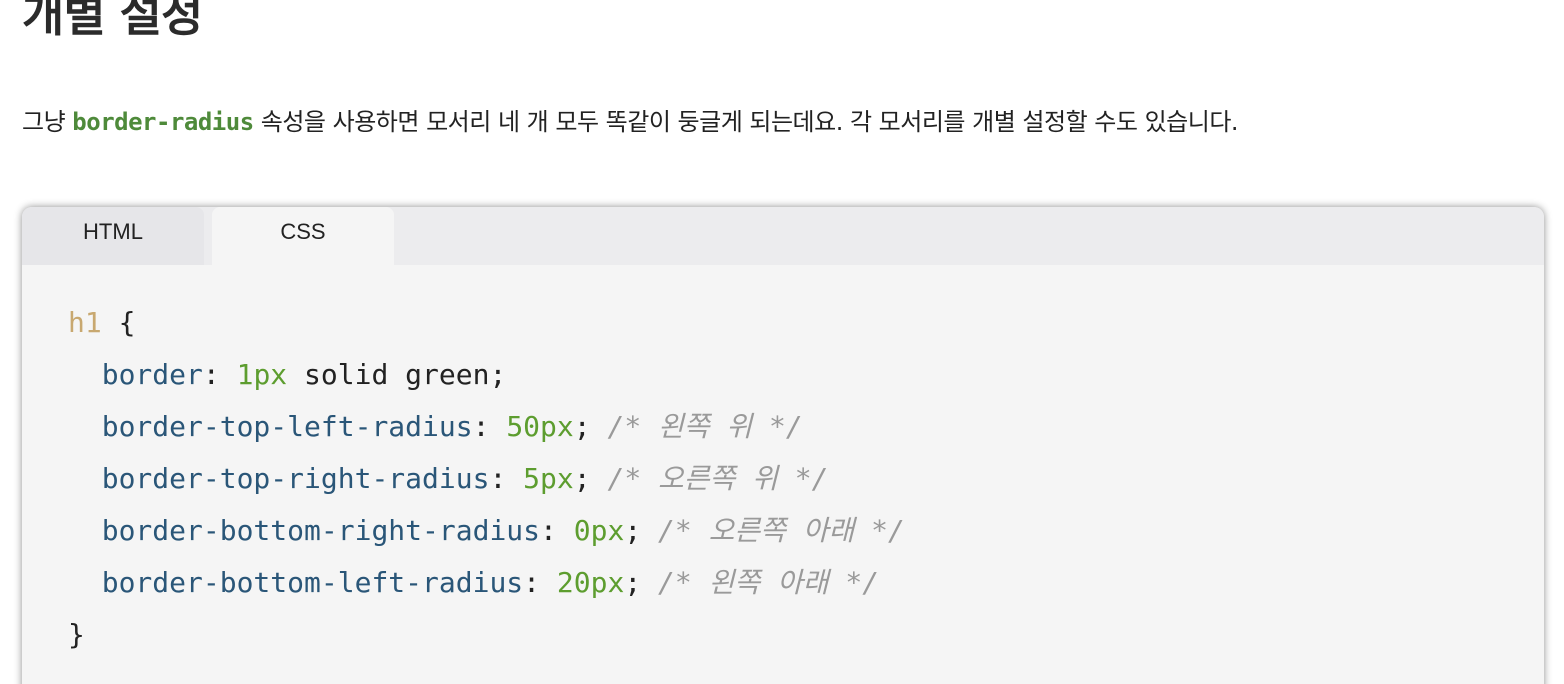 The width and height of the screenshot is (1564, 684). I want to click on code-property: border-top-right-radius, so click(295, 478).